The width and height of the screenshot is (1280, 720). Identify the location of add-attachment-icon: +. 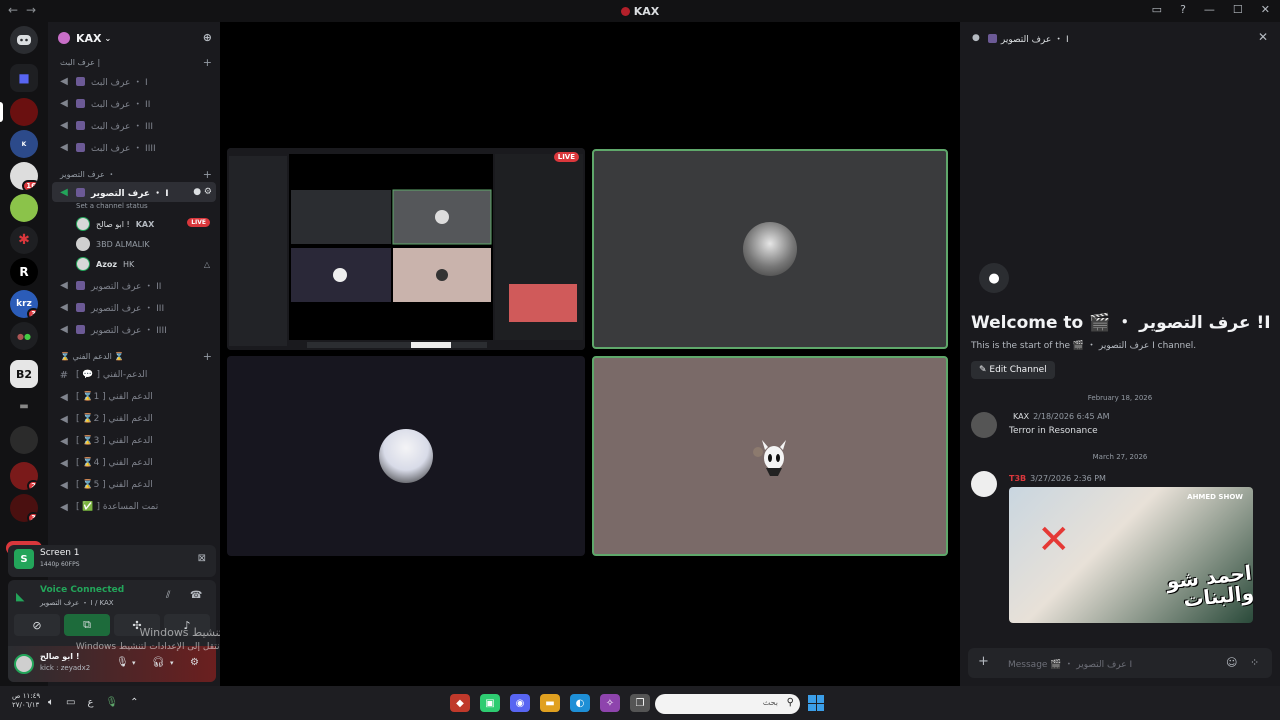
(983, 661).